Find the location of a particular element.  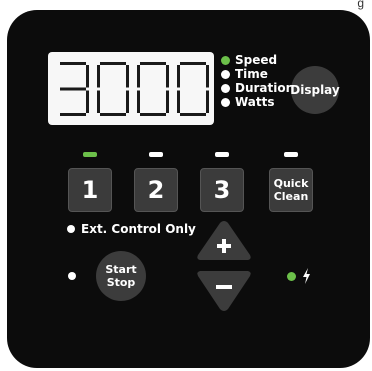

mode-led-speed is located at coordinates (225, 60).